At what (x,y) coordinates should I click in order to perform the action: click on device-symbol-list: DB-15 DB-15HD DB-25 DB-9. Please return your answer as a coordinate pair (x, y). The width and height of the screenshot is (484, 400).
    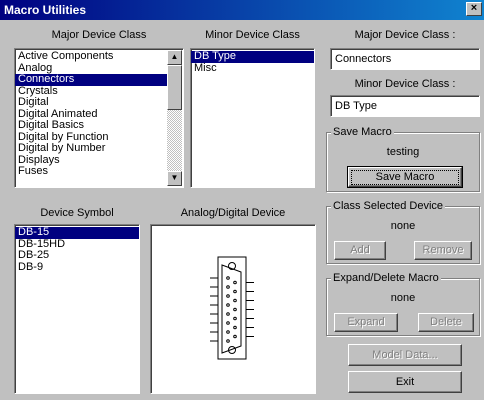
    Looking at the image, I should click on (77, 309).